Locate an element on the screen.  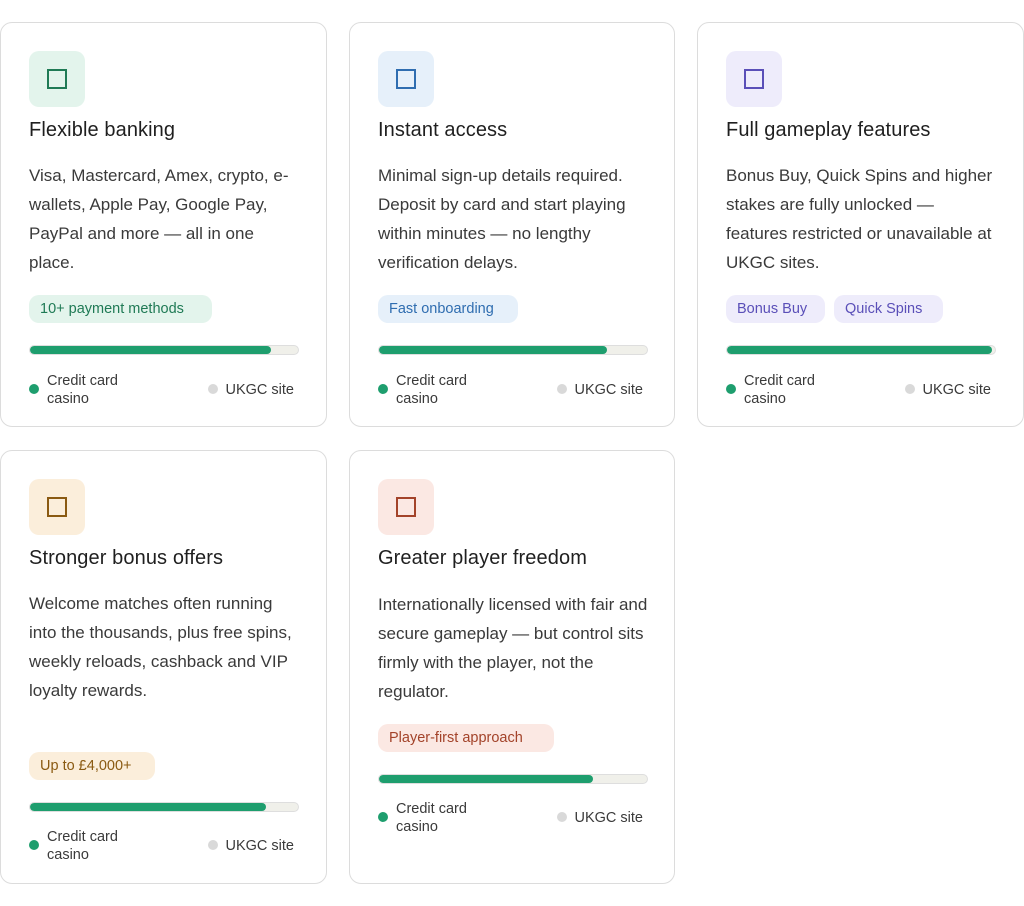
card-title: Flexible banking is located at coordinates (102, 130).